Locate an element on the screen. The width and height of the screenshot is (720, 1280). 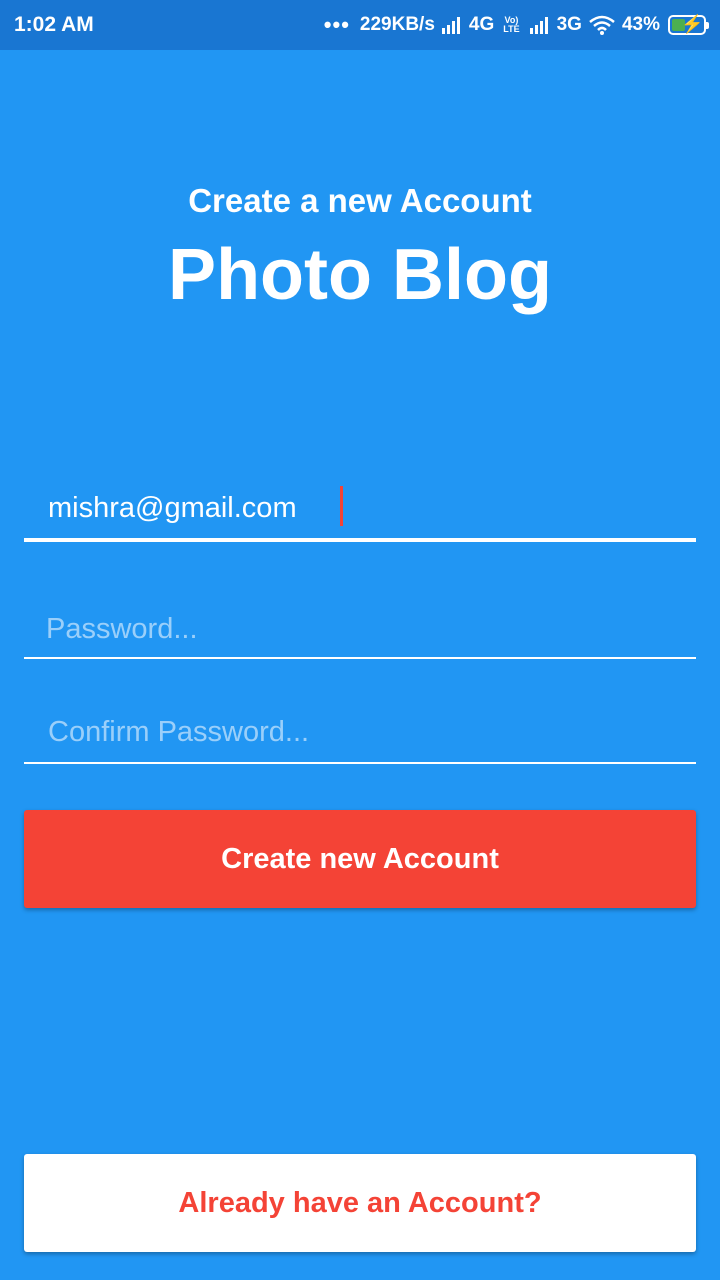
app-title: Photo Blog is located at coordinates (360, 275).